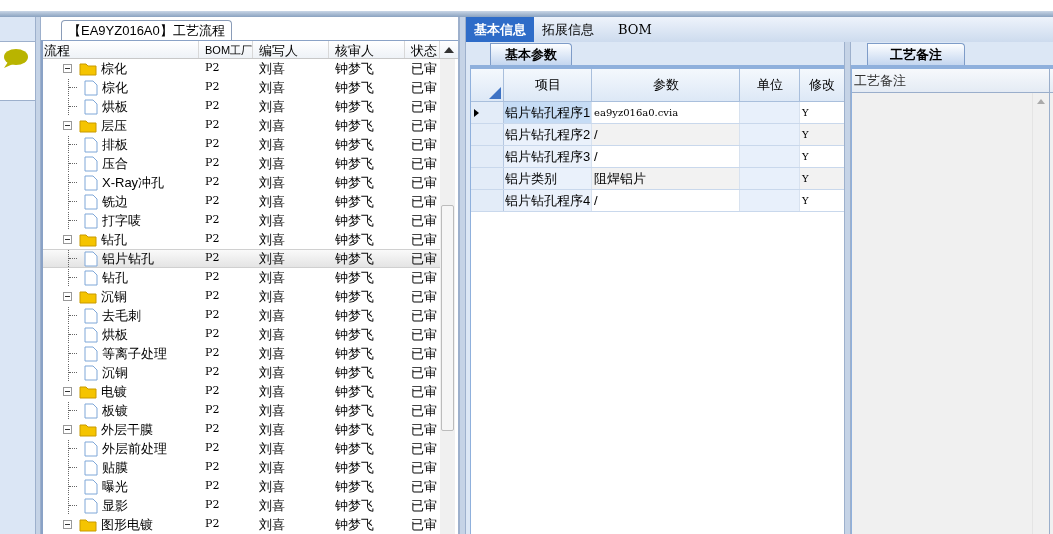 The width and height of the screenshot is (1053, 534). What do you see at coordinates (666, 85) in the screenshot?
I see `column-header: 参数` at bounding box center [666, 85].